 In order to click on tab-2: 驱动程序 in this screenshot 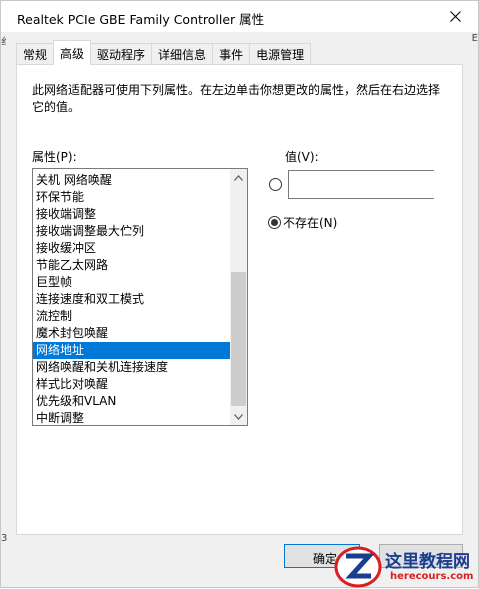, I will do `click(121, 54)`.